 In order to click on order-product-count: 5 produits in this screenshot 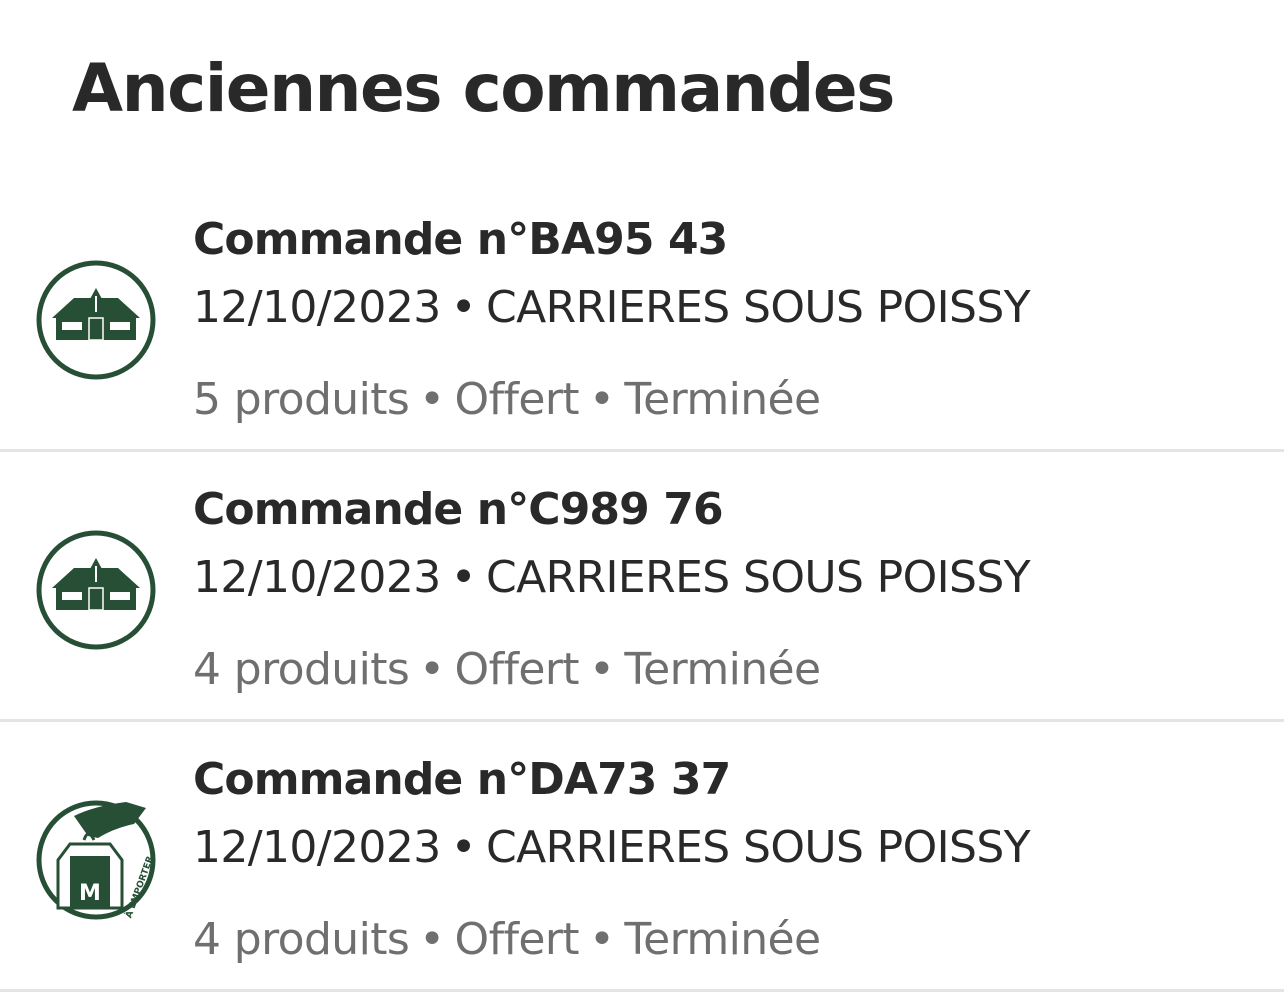, I will do `click(301, 399)`.